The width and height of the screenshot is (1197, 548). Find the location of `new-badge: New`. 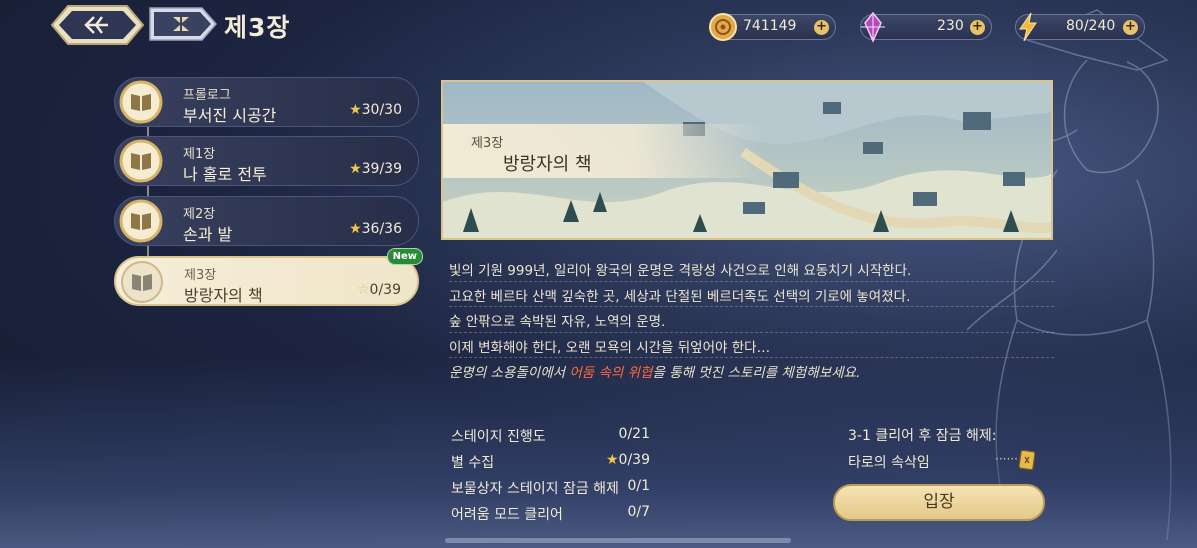

new-badge: New is located at coordinates (404, 256).